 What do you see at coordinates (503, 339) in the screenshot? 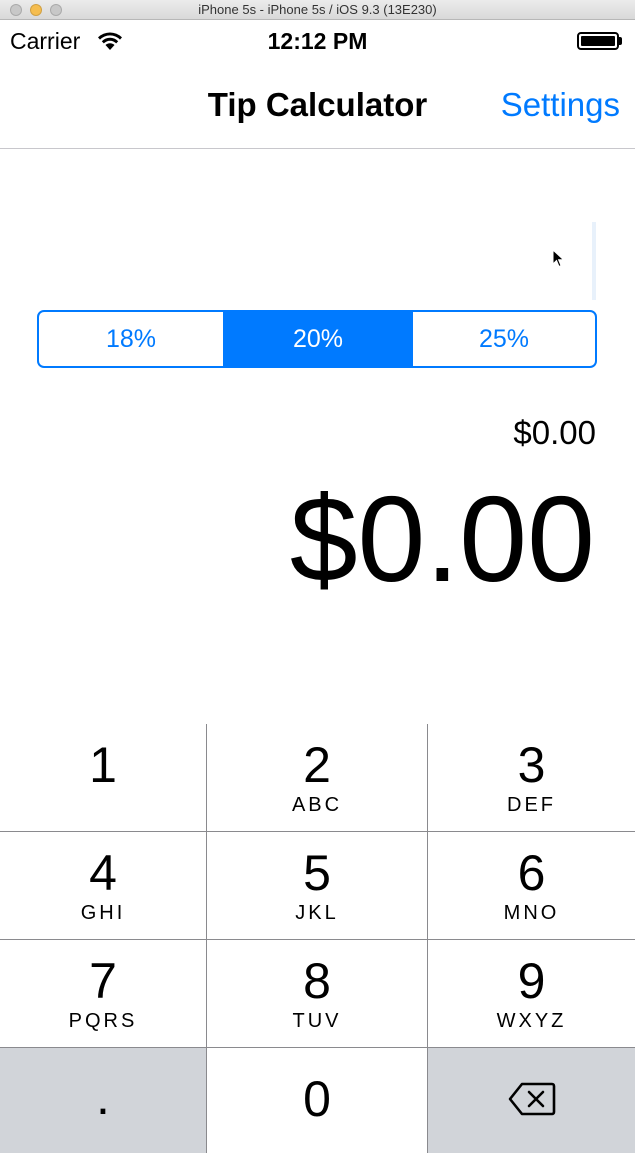
I see `tip-segment-25: 25%` at bounding box center [503, 339].